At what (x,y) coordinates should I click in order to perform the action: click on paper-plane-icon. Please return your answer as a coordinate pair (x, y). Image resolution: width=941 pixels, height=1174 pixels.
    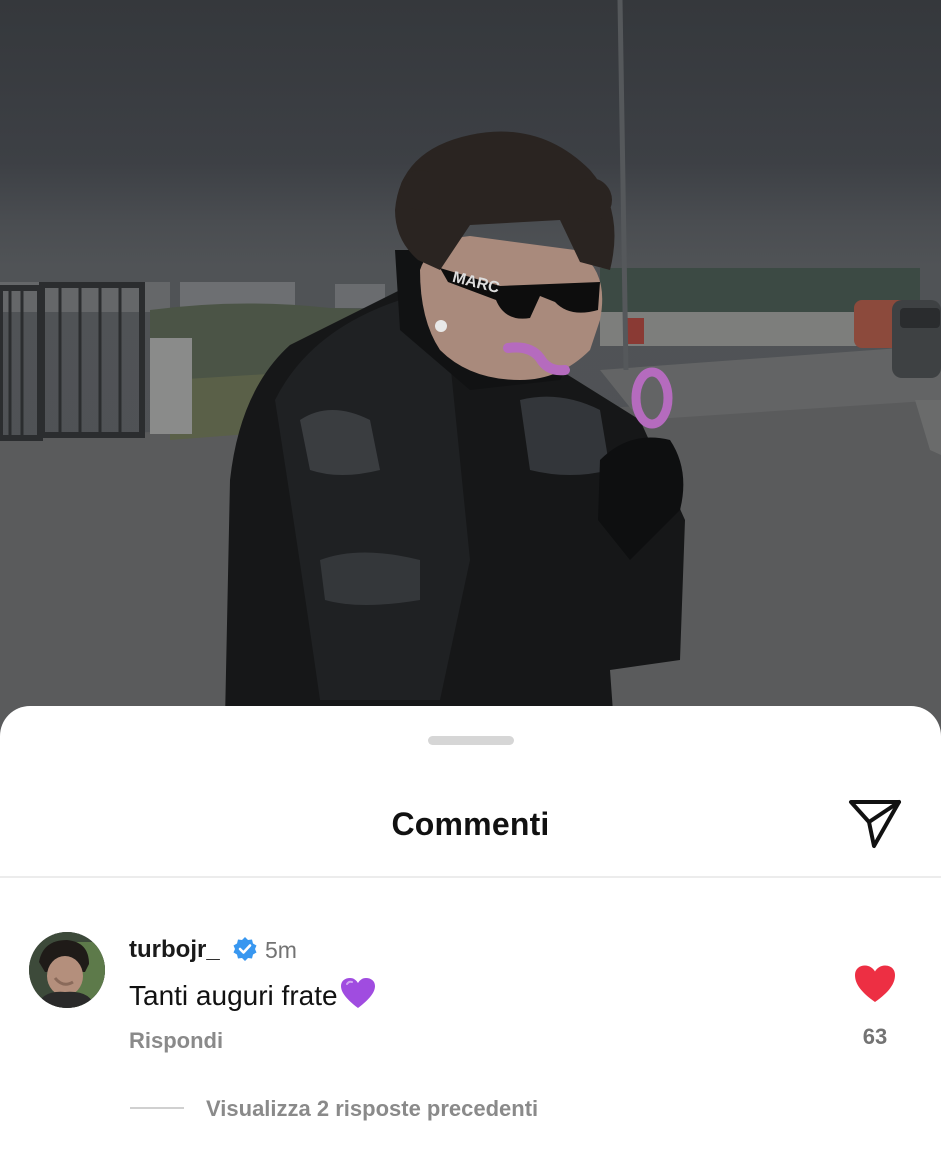
    Looking at the image, I should click on (875, 824).